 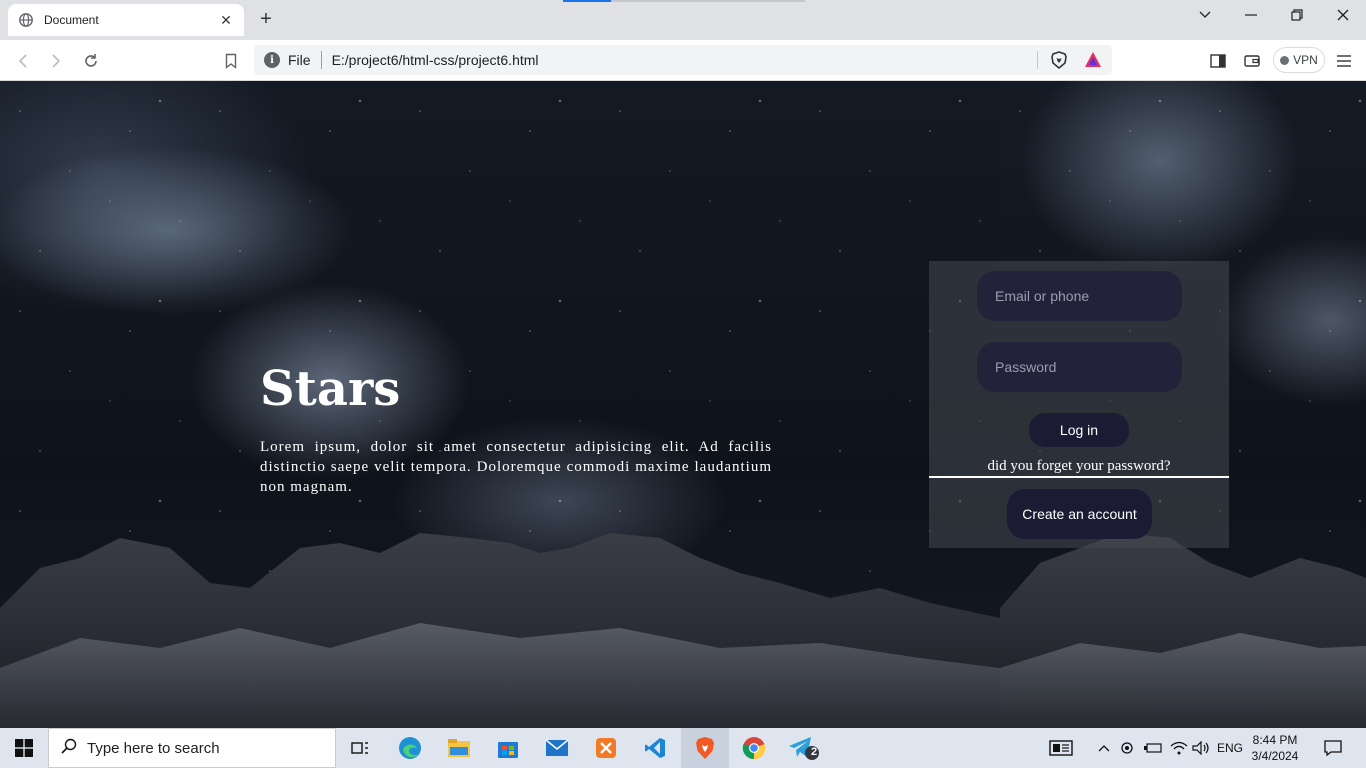 I want to click on reload-icon, so click(x=91, y=61).